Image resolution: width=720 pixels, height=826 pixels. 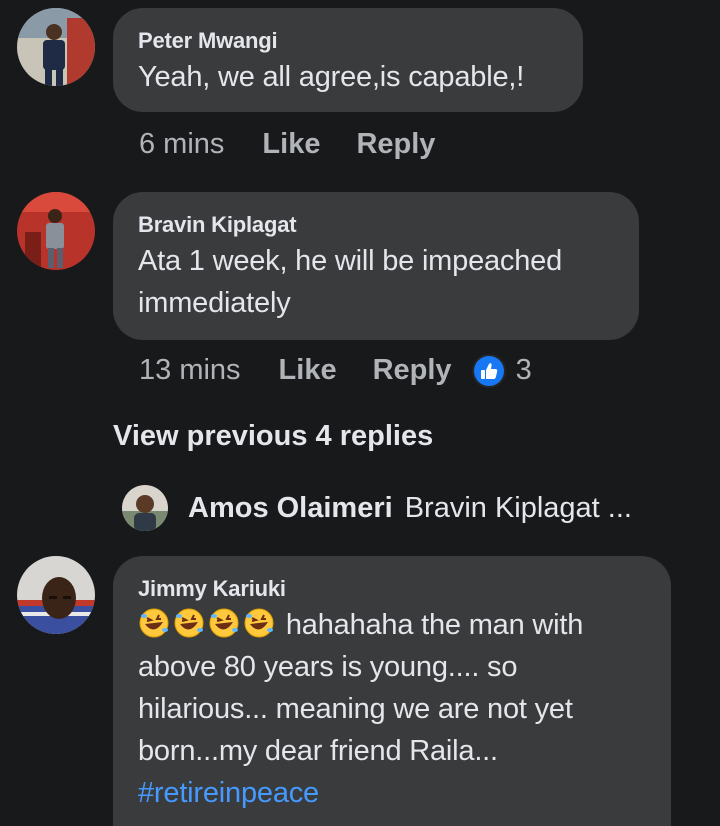 What do you see at coordinates (56, 231) in the screenshot?
I see `avatar-bravin-kiplagat` at bounding box center [56, 231].